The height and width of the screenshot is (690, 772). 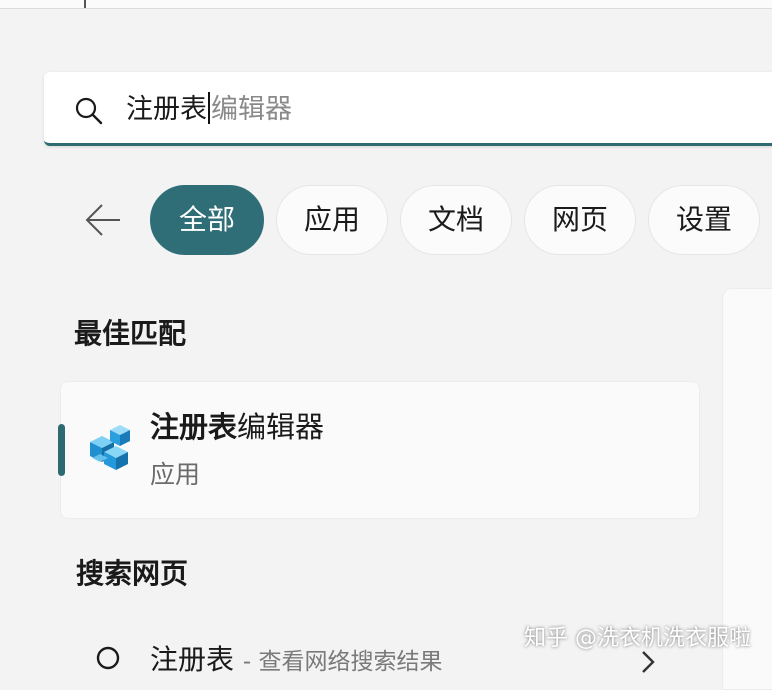 I want to click on text-caret, so click(x=209, y=108).